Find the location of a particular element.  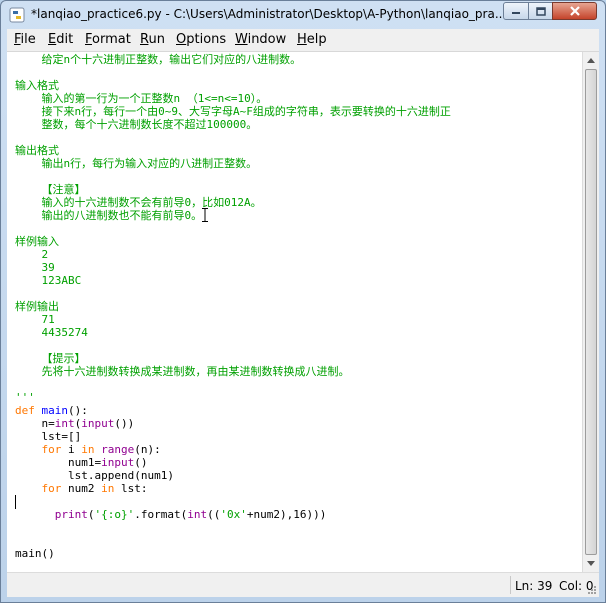

close-icon is located at coordinates (574, 11).